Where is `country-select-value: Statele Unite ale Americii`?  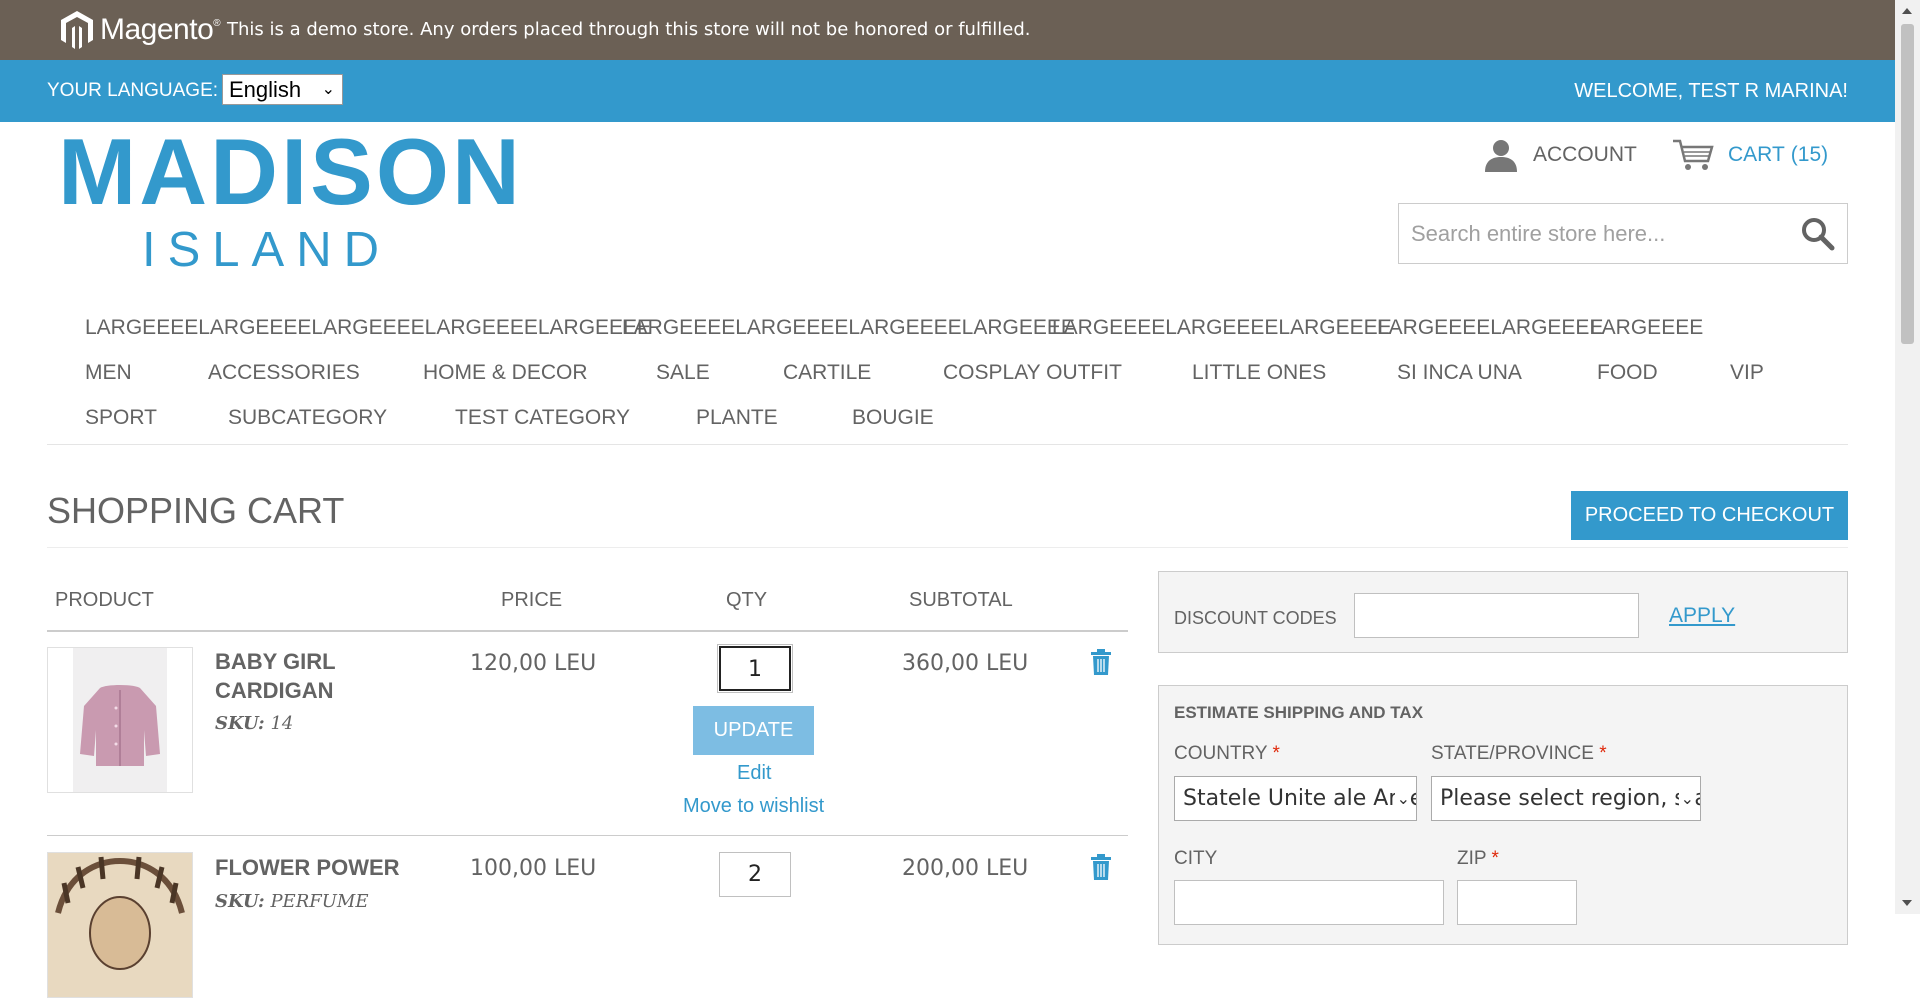 country-select-value: Statele Unite ale Americii is located at coordinates (1299, 798).